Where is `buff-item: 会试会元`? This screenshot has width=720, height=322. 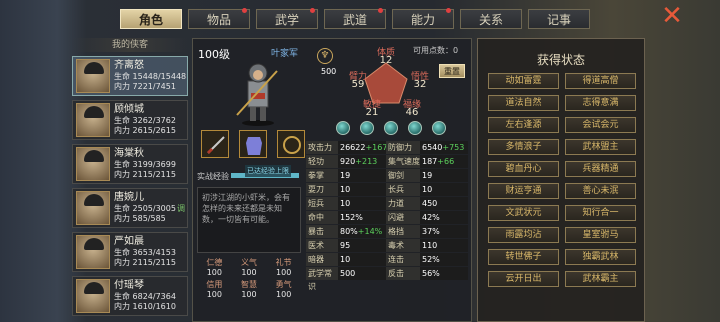 buff-item: 会试会元 is located at coordinates (600, 125).